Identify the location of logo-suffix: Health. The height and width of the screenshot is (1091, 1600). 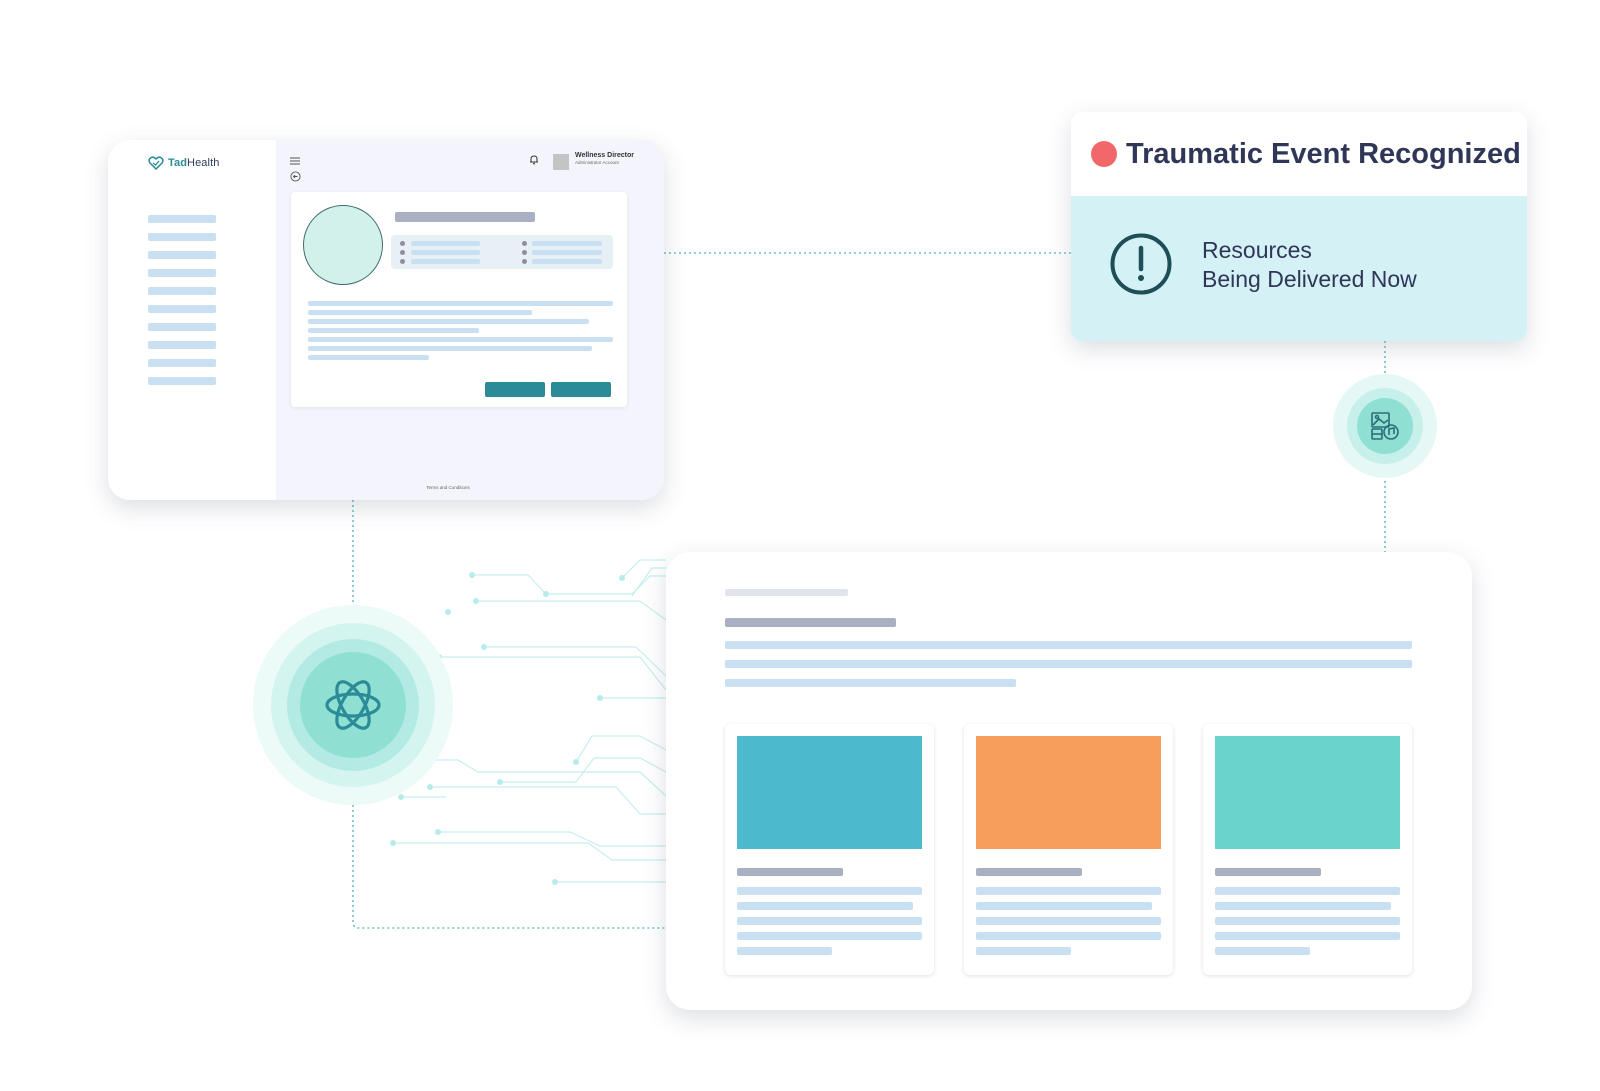
(203, 163).